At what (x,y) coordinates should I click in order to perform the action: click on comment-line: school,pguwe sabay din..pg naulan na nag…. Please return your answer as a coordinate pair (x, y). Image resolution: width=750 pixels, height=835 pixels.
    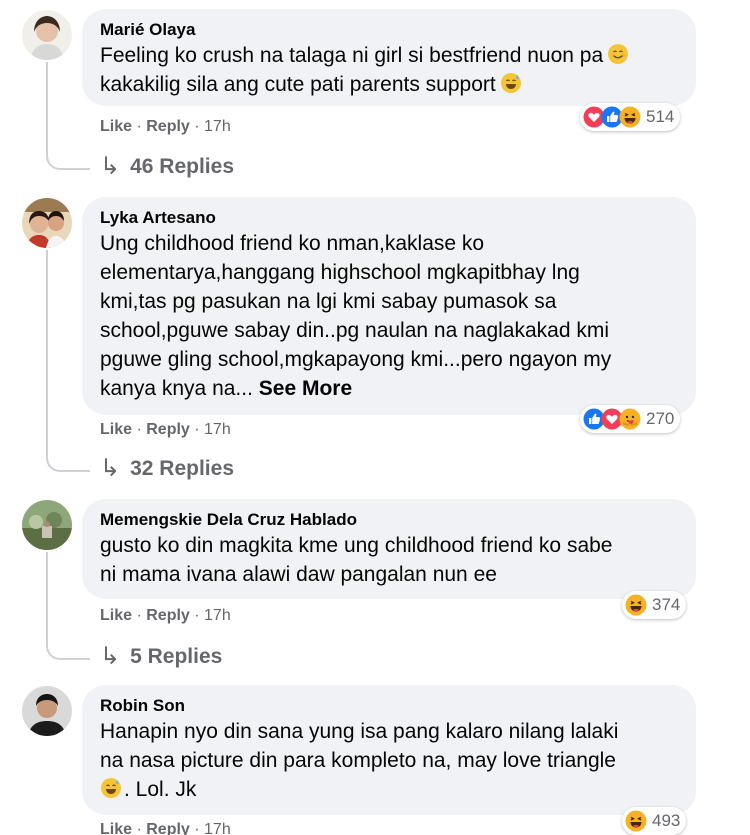
    Looking at the image, I should click on (355, 330).